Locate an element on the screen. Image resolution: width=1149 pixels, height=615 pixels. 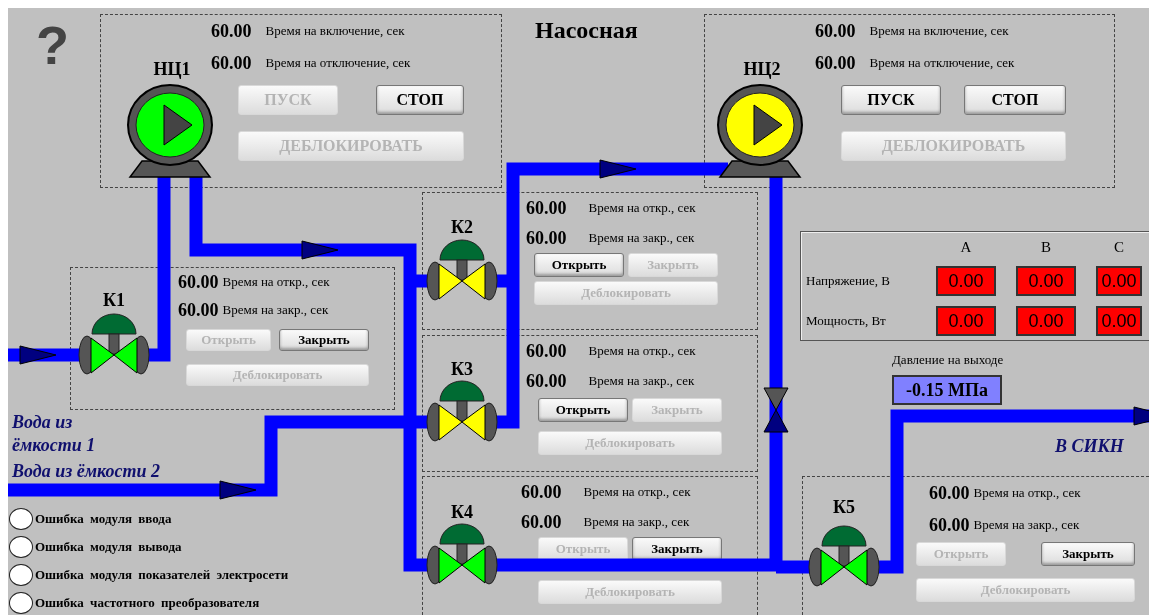
alarm-label: Ошибка модуля вывода is located at coordinates (108, 547).